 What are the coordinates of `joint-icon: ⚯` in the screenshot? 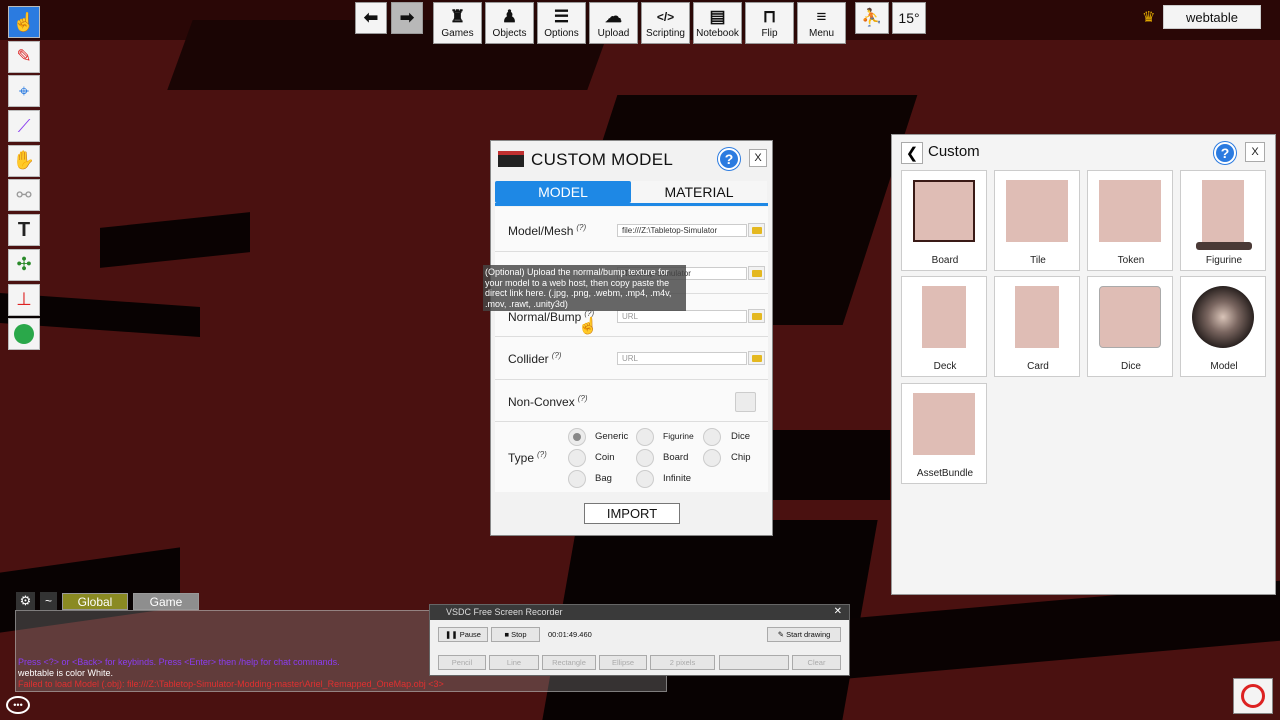 It's located at (24, 195).